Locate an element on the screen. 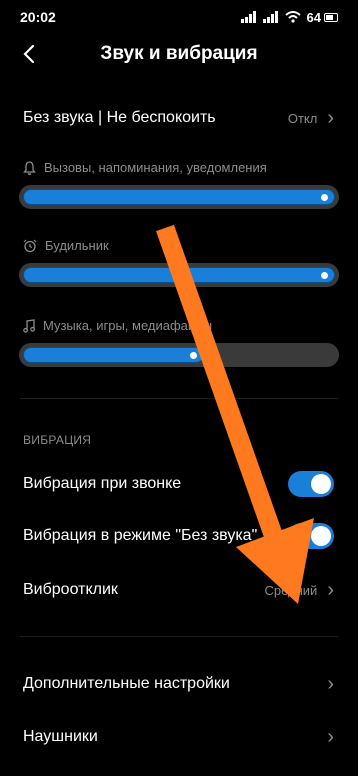  dnd-value-wrap: Откл › is located at coordinates (311, 118).